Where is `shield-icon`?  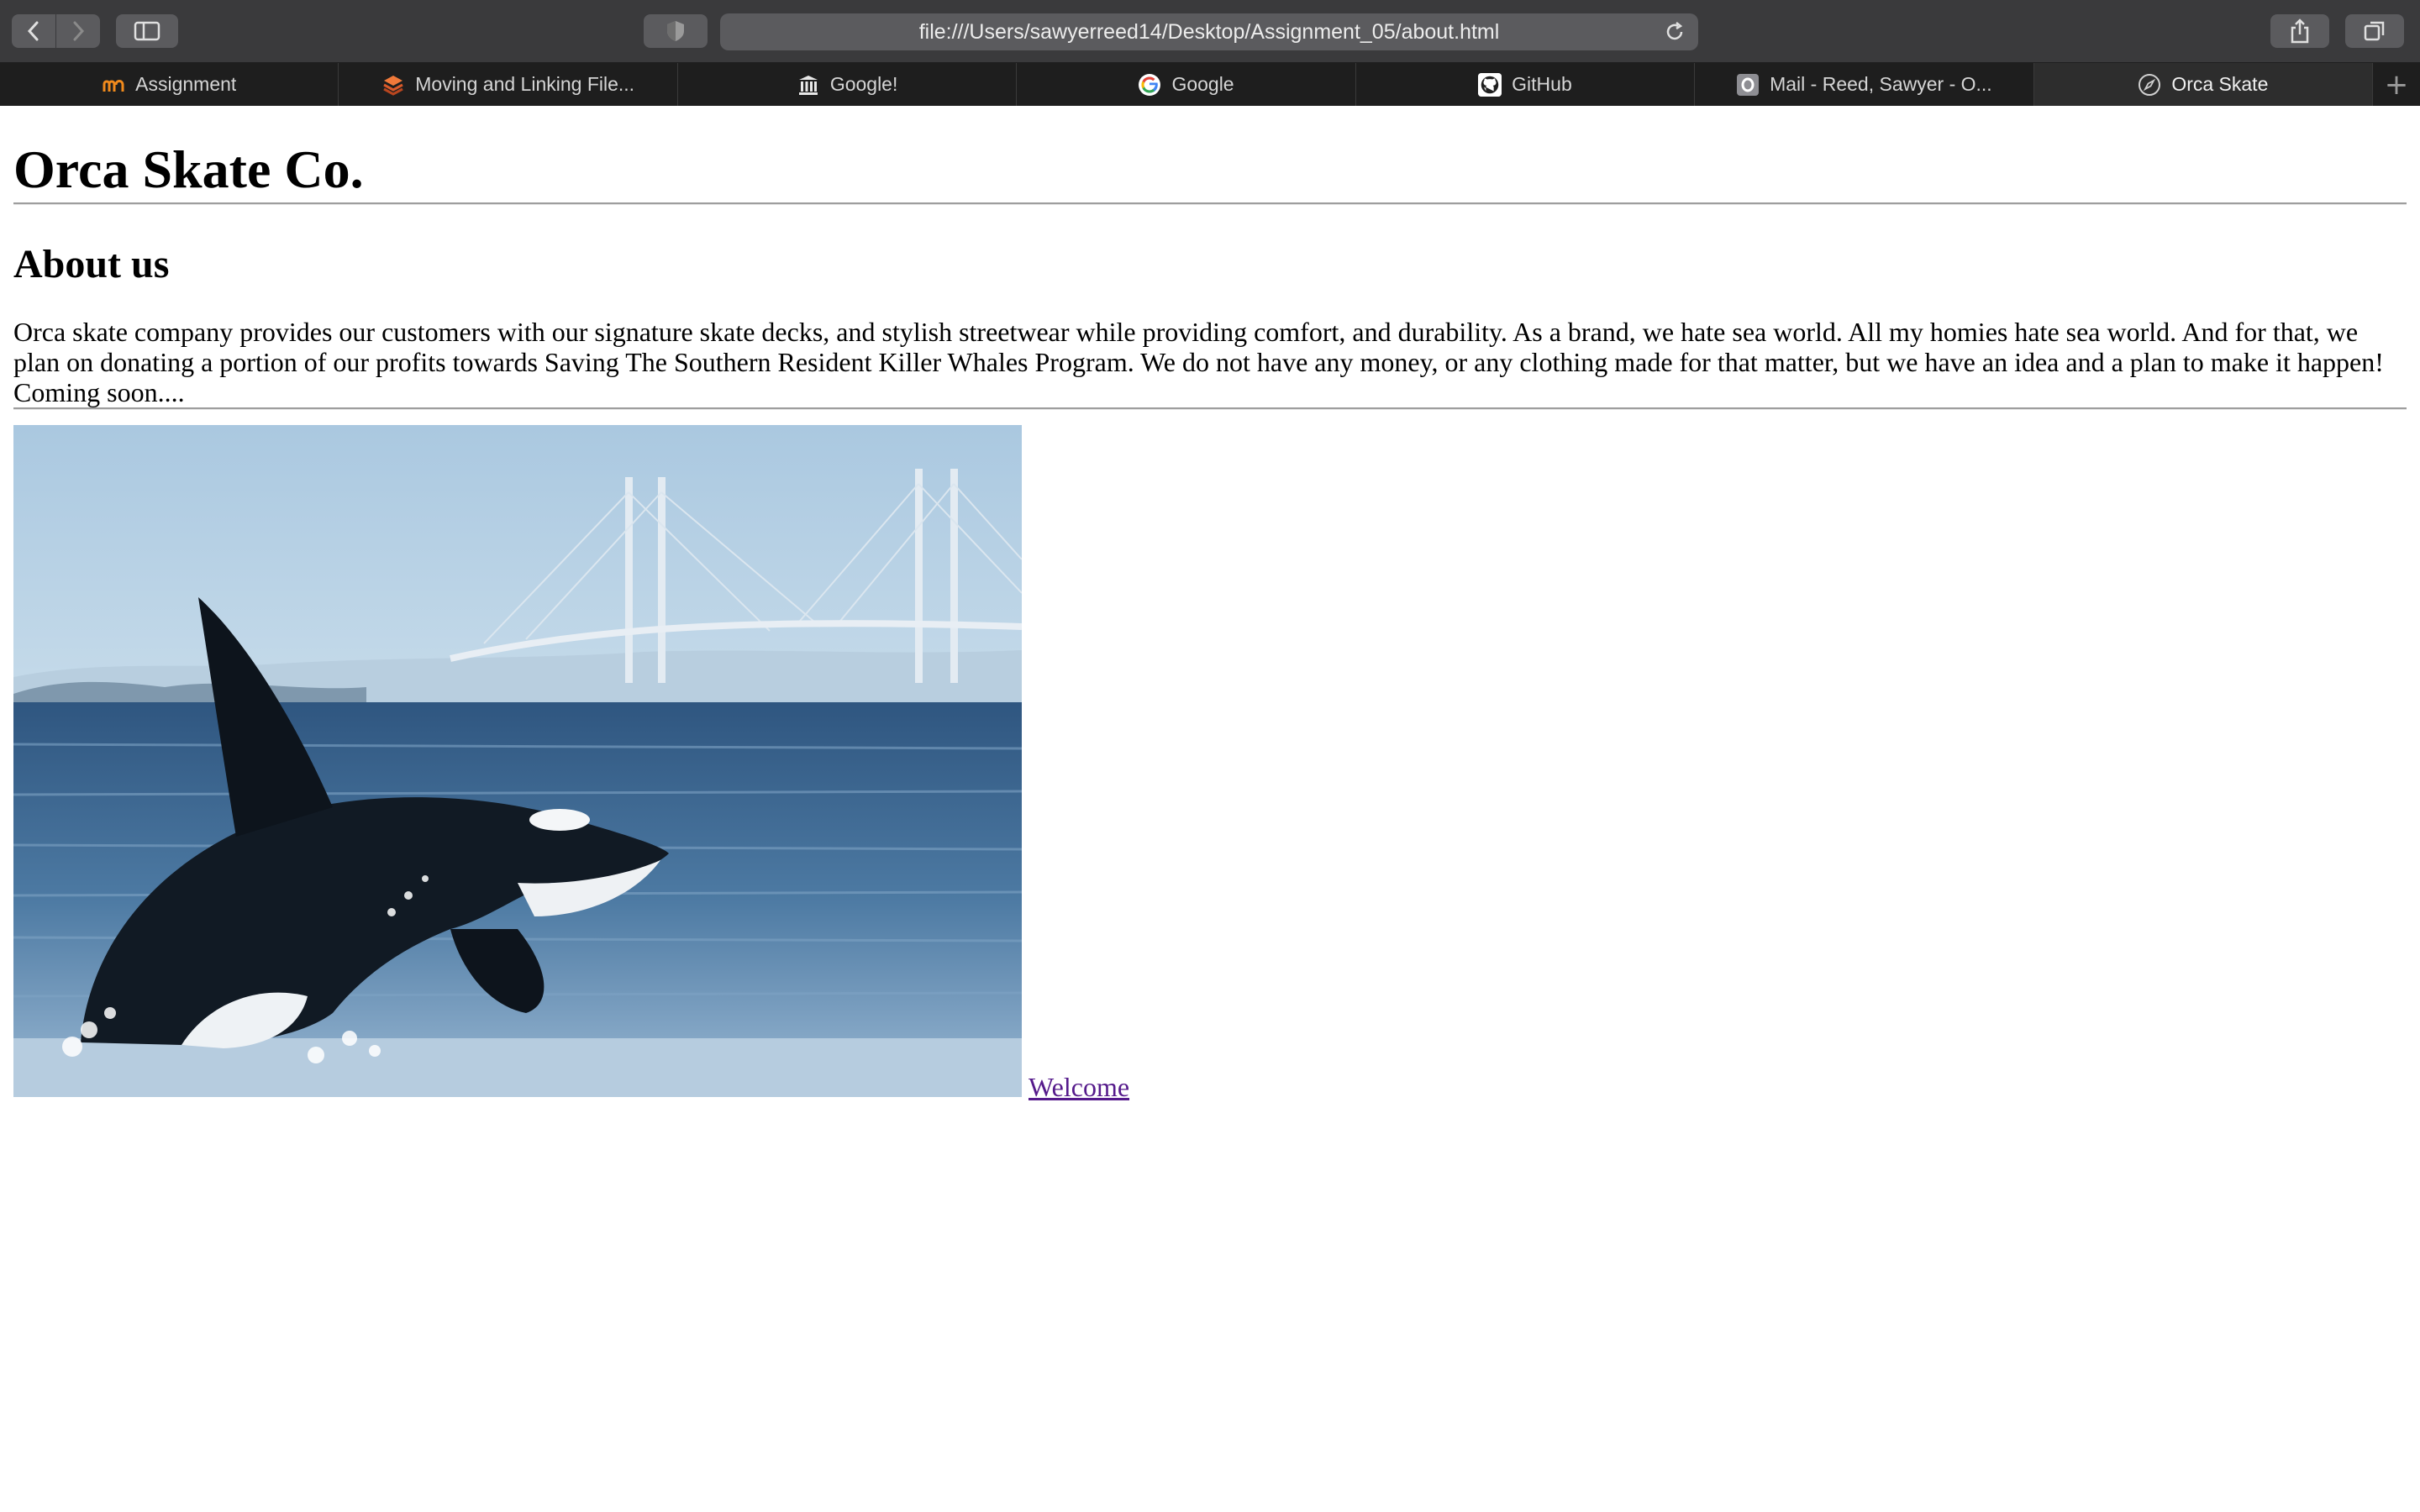
shield-icon is located at coordinates (675, 31).